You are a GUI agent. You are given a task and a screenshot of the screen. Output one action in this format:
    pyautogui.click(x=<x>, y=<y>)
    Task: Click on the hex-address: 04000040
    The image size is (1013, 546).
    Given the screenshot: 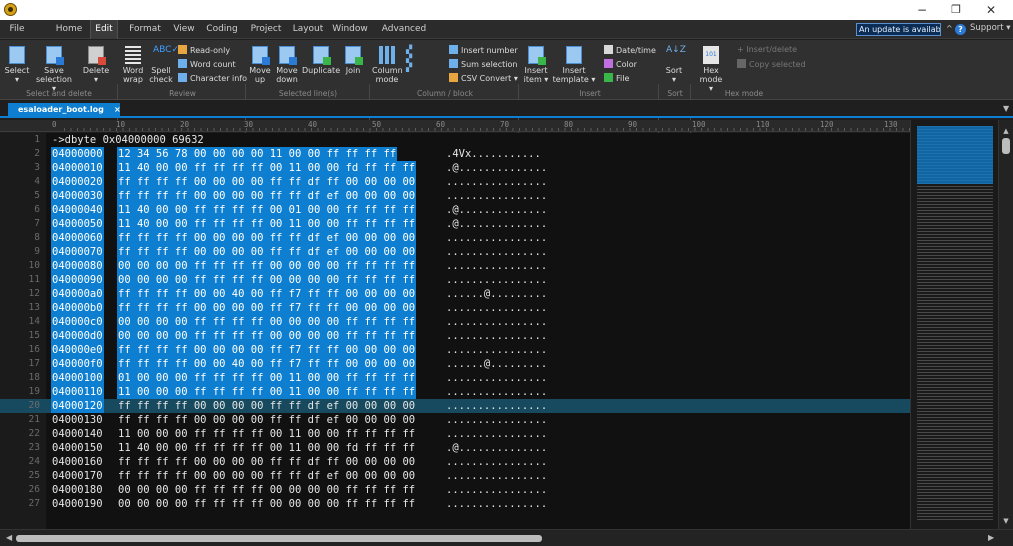 What is the action you would take?
    pyautogui.click(x=77, y=210)
    